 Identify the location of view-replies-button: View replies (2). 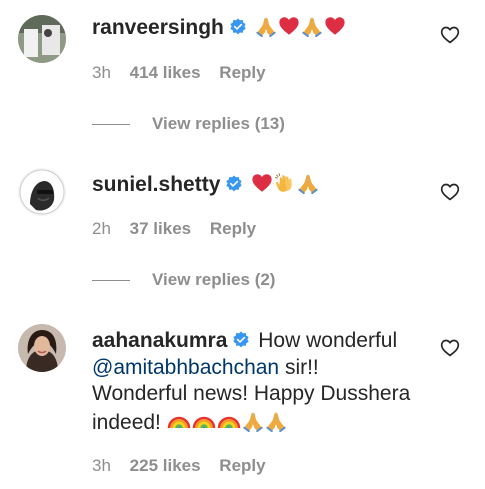
(183, 280).